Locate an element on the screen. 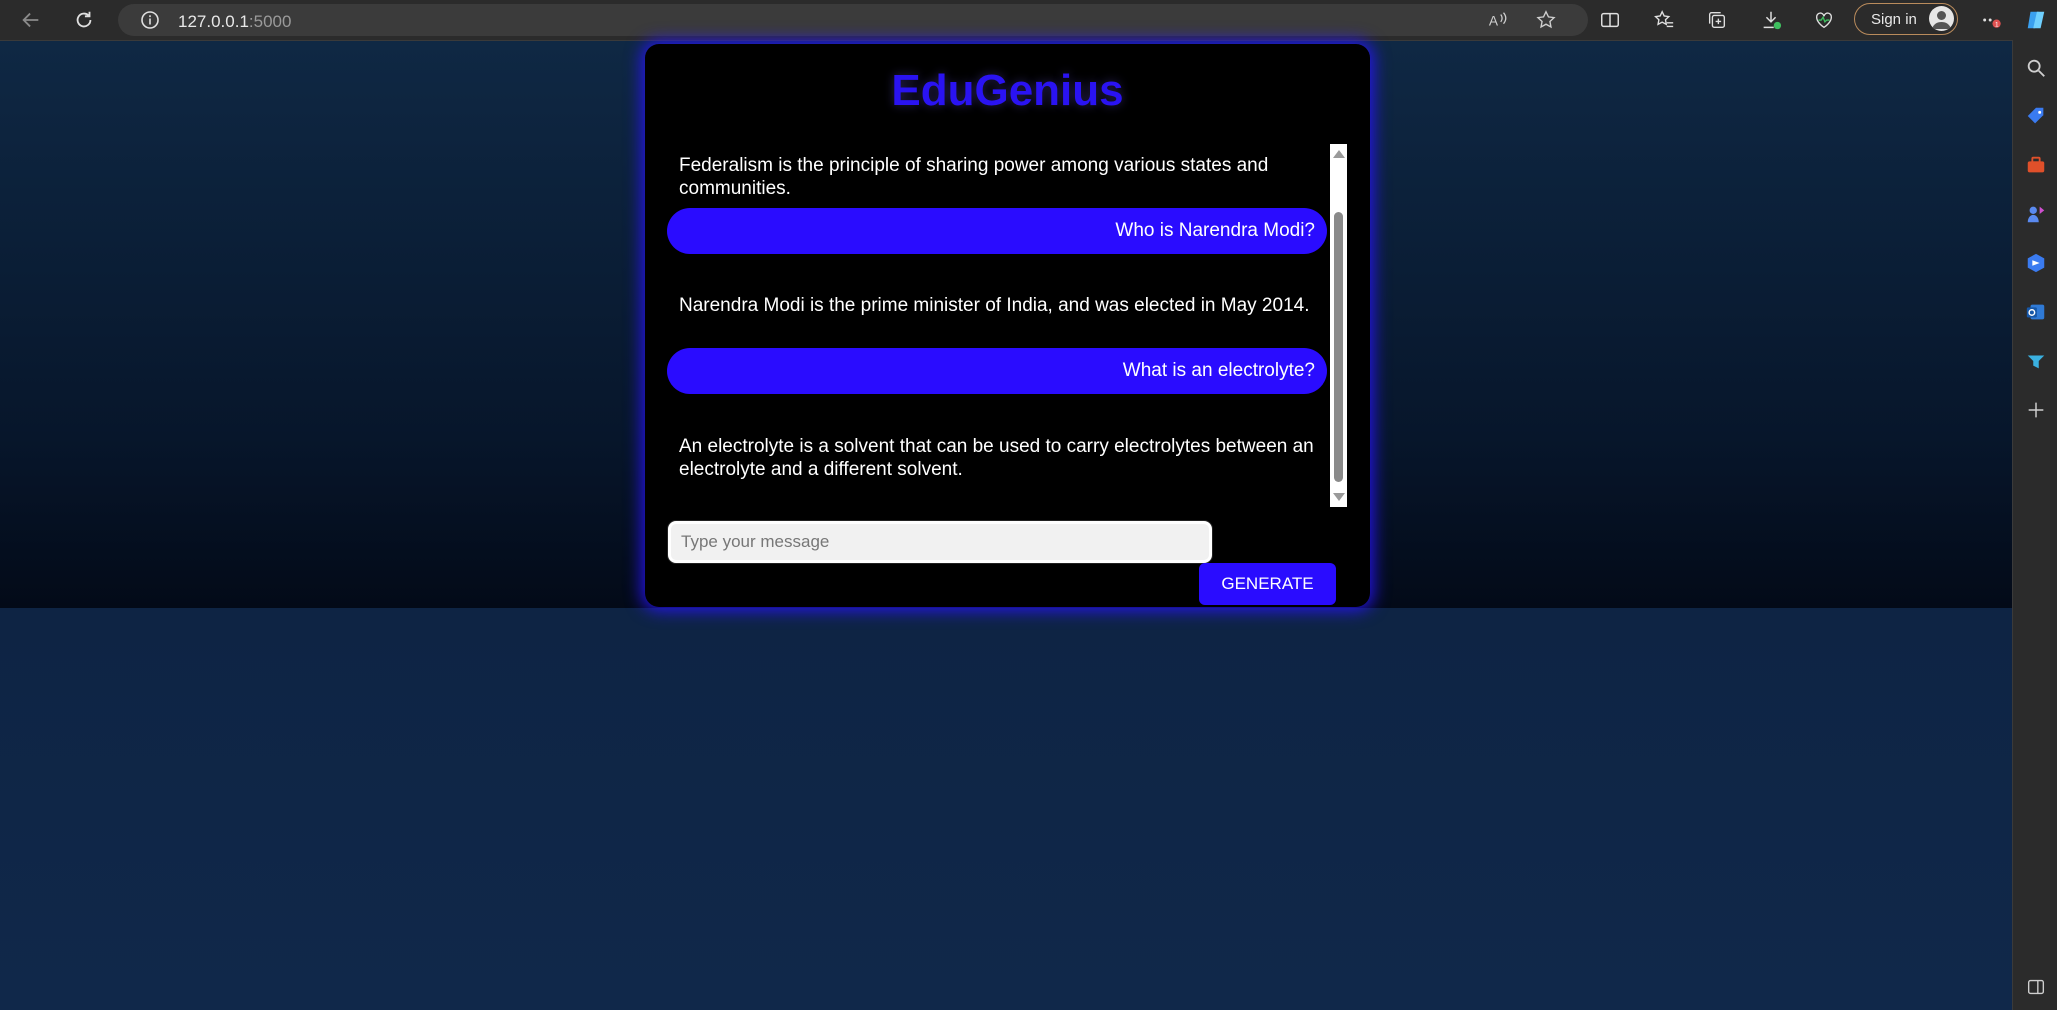  read-aloud-icon: A is located at coordinates (1498, 20).